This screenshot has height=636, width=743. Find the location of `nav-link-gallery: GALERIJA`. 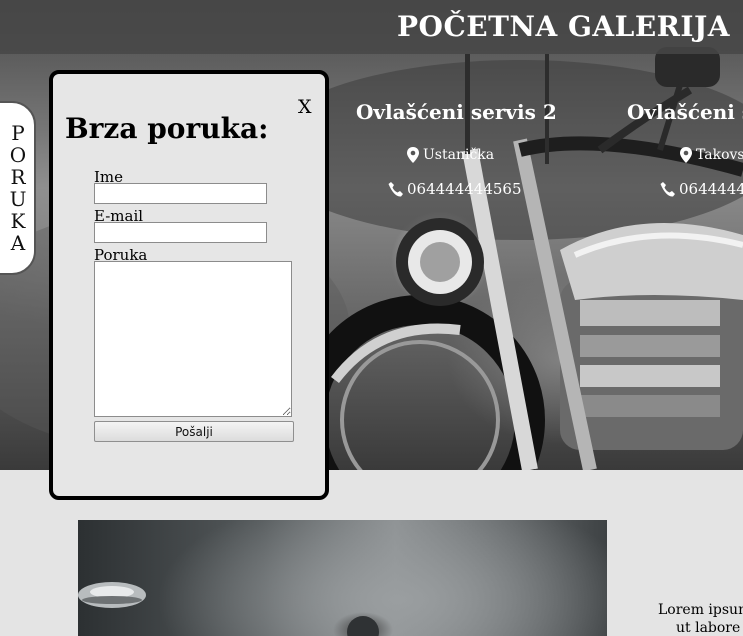

nav-link-gallery: GALERIJA is located at coordinates (649, 26).